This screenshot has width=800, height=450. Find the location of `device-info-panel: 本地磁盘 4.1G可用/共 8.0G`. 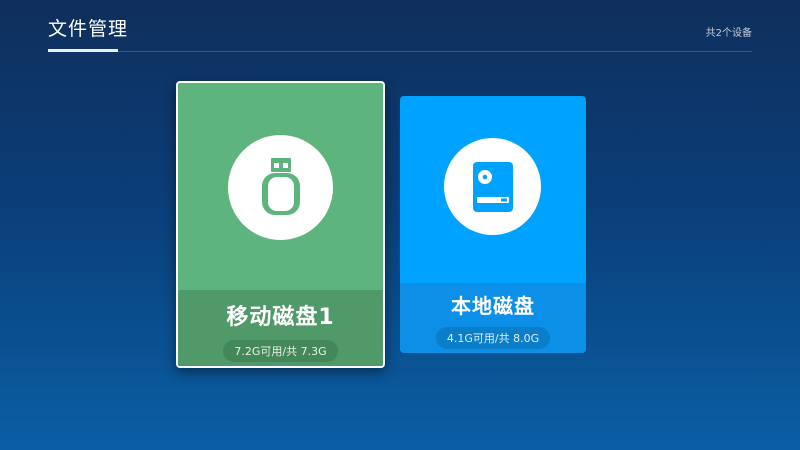

device-info-panel: 本地磁盘 4.1G可用/共 8.0G is located at coordinates (493, 318).